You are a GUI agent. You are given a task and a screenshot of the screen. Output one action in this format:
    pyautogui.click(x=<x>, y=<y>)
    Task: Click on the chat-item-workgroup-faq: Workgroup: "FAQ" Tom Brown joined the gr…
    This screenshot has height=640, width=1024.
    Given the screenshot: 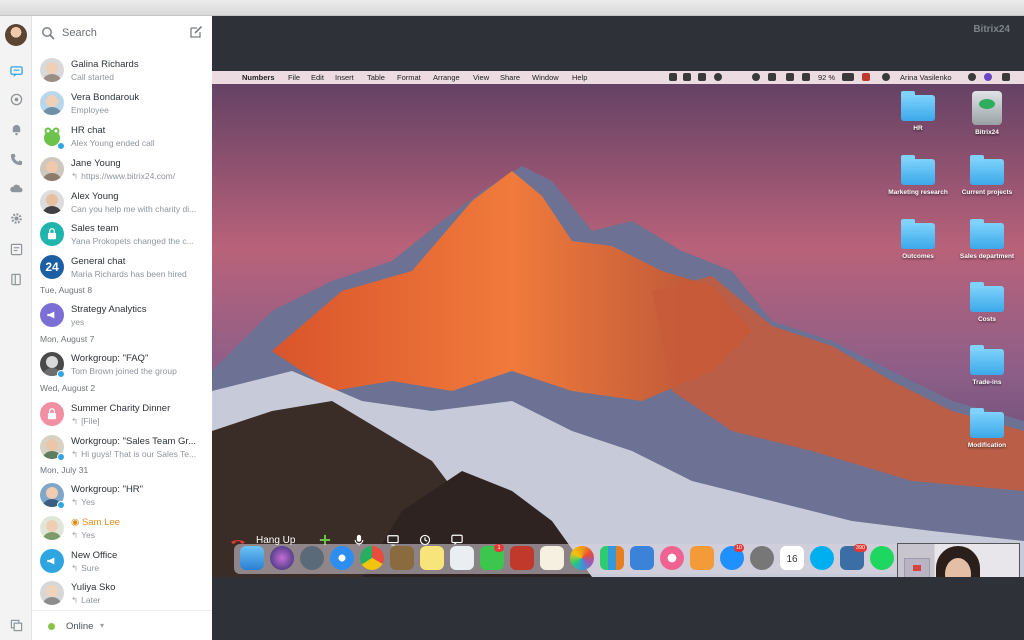 What is the action you would take?
    pyautogui.click(x=122, y=365)
    